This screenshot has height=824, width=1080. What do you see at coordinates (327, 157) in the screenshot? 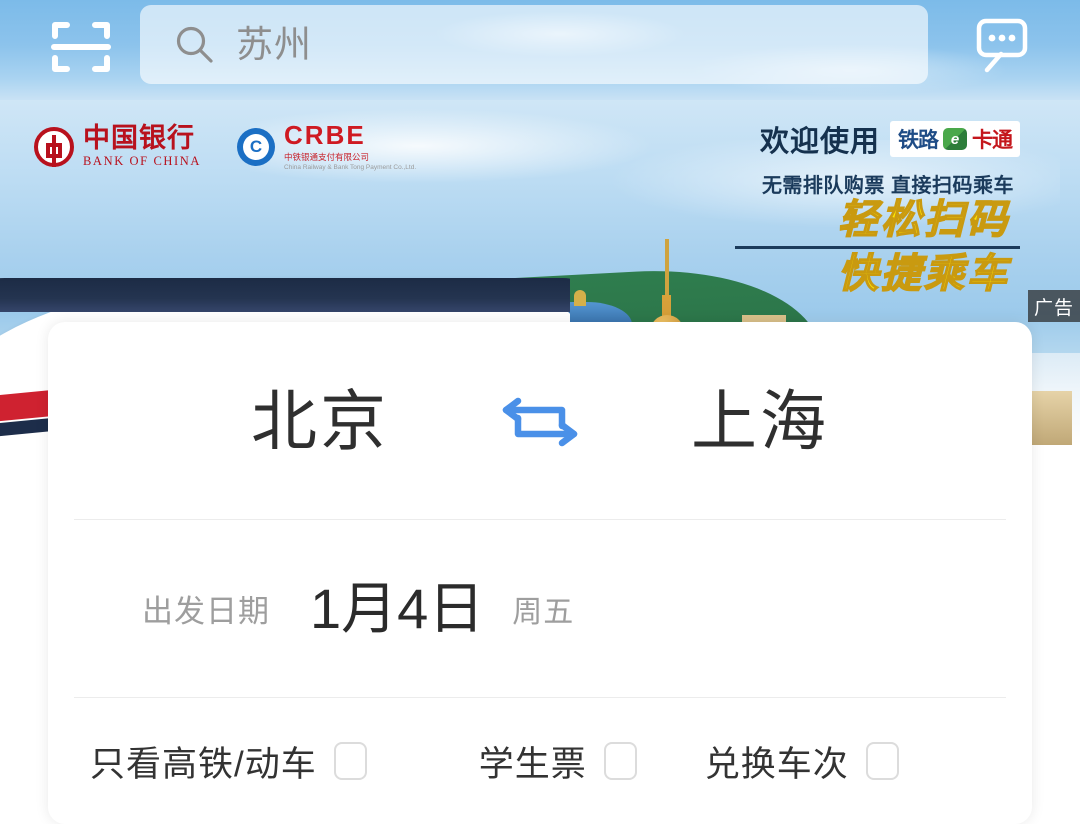
I see `crbe-subtitle-cn: 中铁银通支付有限公司` at bounding box center [327, 157].